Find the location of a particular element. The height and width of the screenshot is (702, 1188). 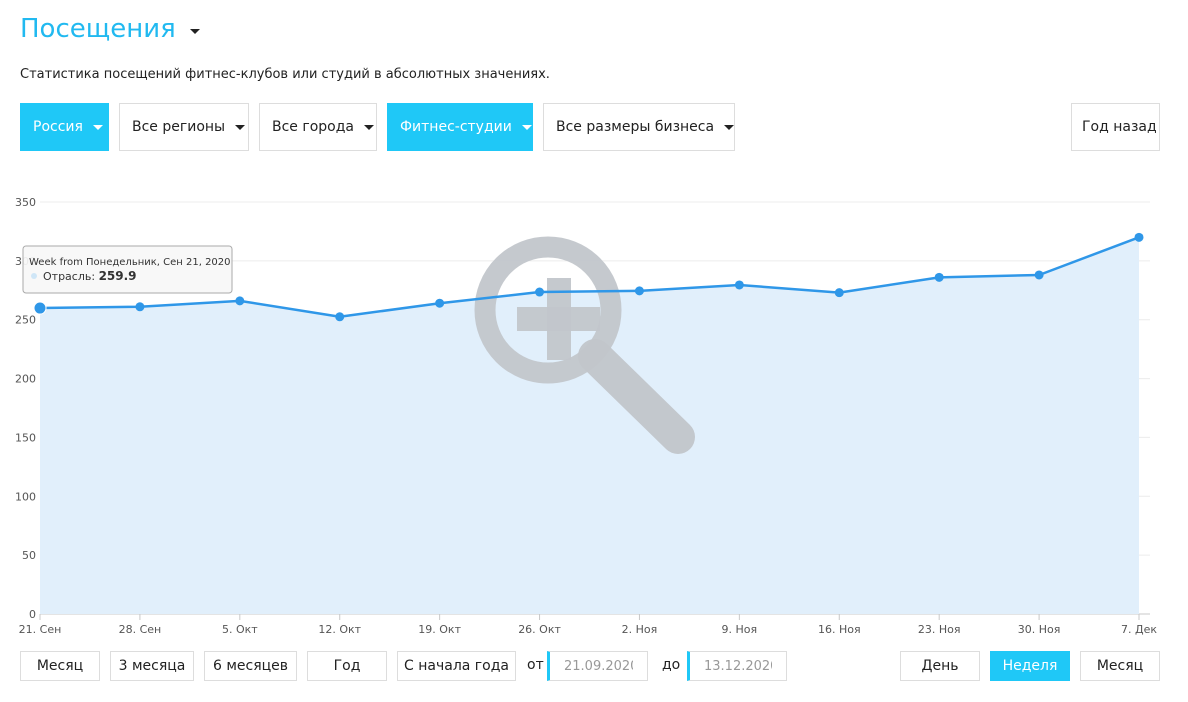

date-from-label: от is located at coordinates (535, 665).